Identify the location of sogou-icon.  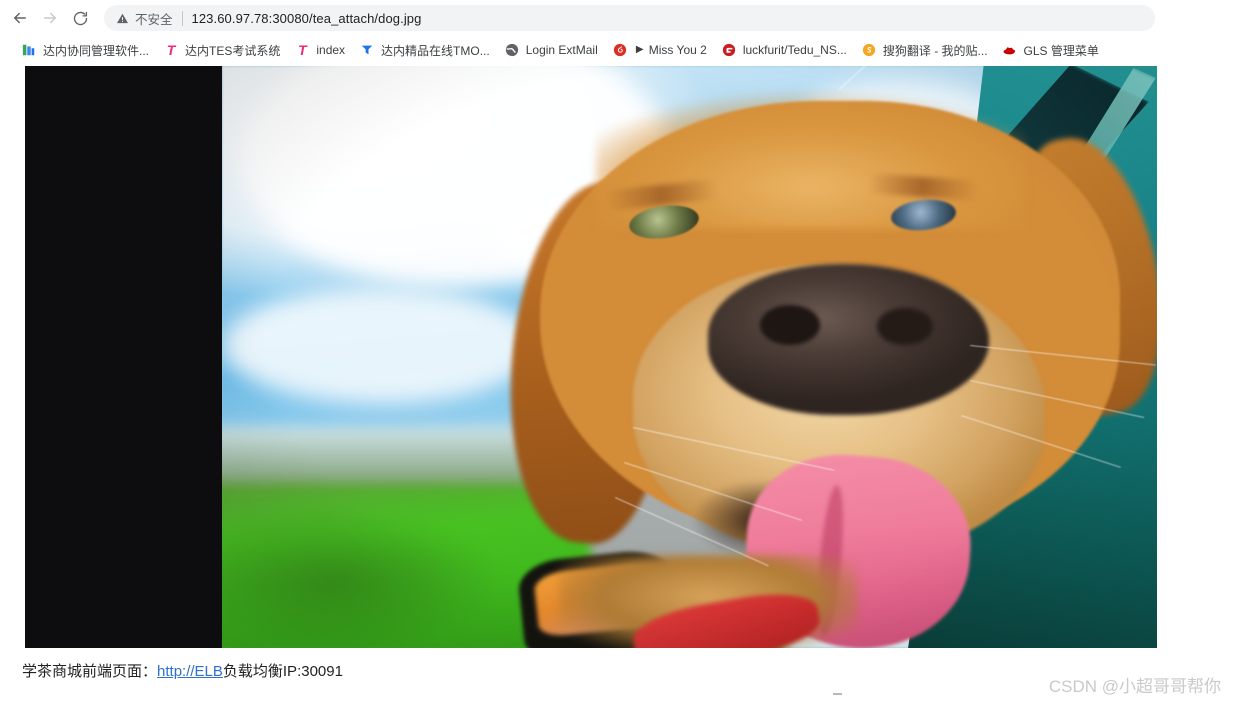
(869, 50).